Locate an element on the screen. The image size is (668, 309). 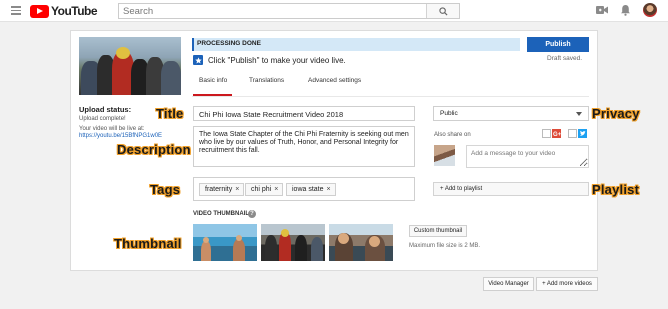
video-thumbnails-heading: VIDEO THUMBNAILS is located at coordinates (223, 214).